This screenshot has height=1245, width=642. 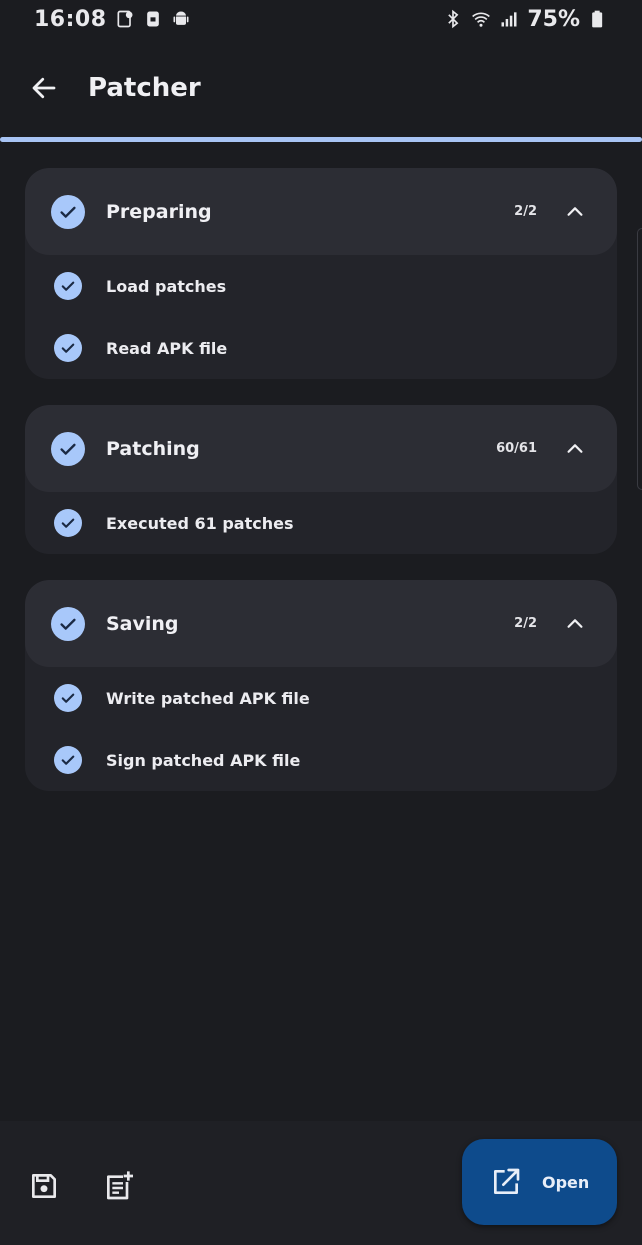 I want to click on step-item: Executed 61 patches, so click(x=321, y=523).